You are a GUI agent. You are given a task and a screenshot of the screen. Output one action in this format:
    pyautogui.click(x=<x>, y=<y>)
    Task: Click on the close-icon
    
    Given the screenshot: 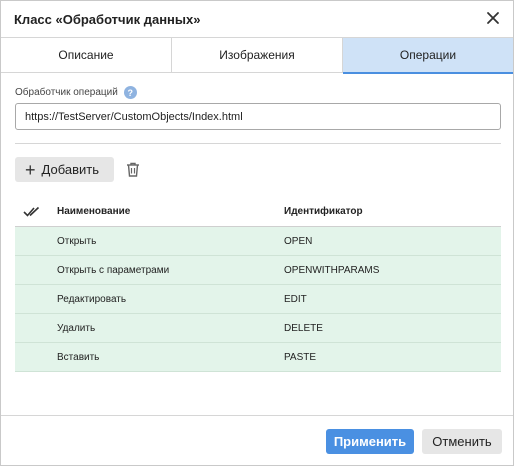 What is the action you would take?
    pyautogui.click(x=493, y=18)
    